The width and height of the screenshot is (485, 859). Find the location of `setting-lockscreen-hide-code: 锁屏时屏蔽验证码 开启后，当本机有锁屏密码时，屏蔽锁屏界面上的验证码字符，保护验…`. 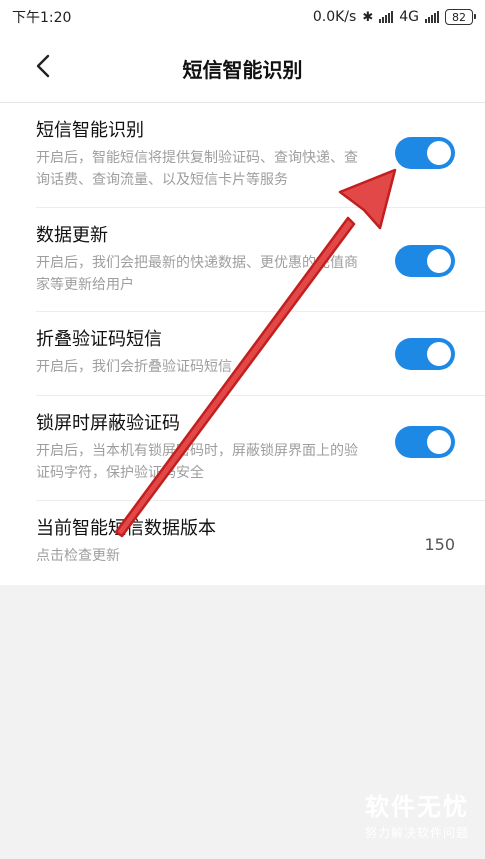

setting-lockscreen-hide-code: 锁屏时屏蔽验证码 开启后，当本机有锁屏密码时，屏蔽锁屏界面上的验证码字符，保护验… is located at coordinates (242, 448).